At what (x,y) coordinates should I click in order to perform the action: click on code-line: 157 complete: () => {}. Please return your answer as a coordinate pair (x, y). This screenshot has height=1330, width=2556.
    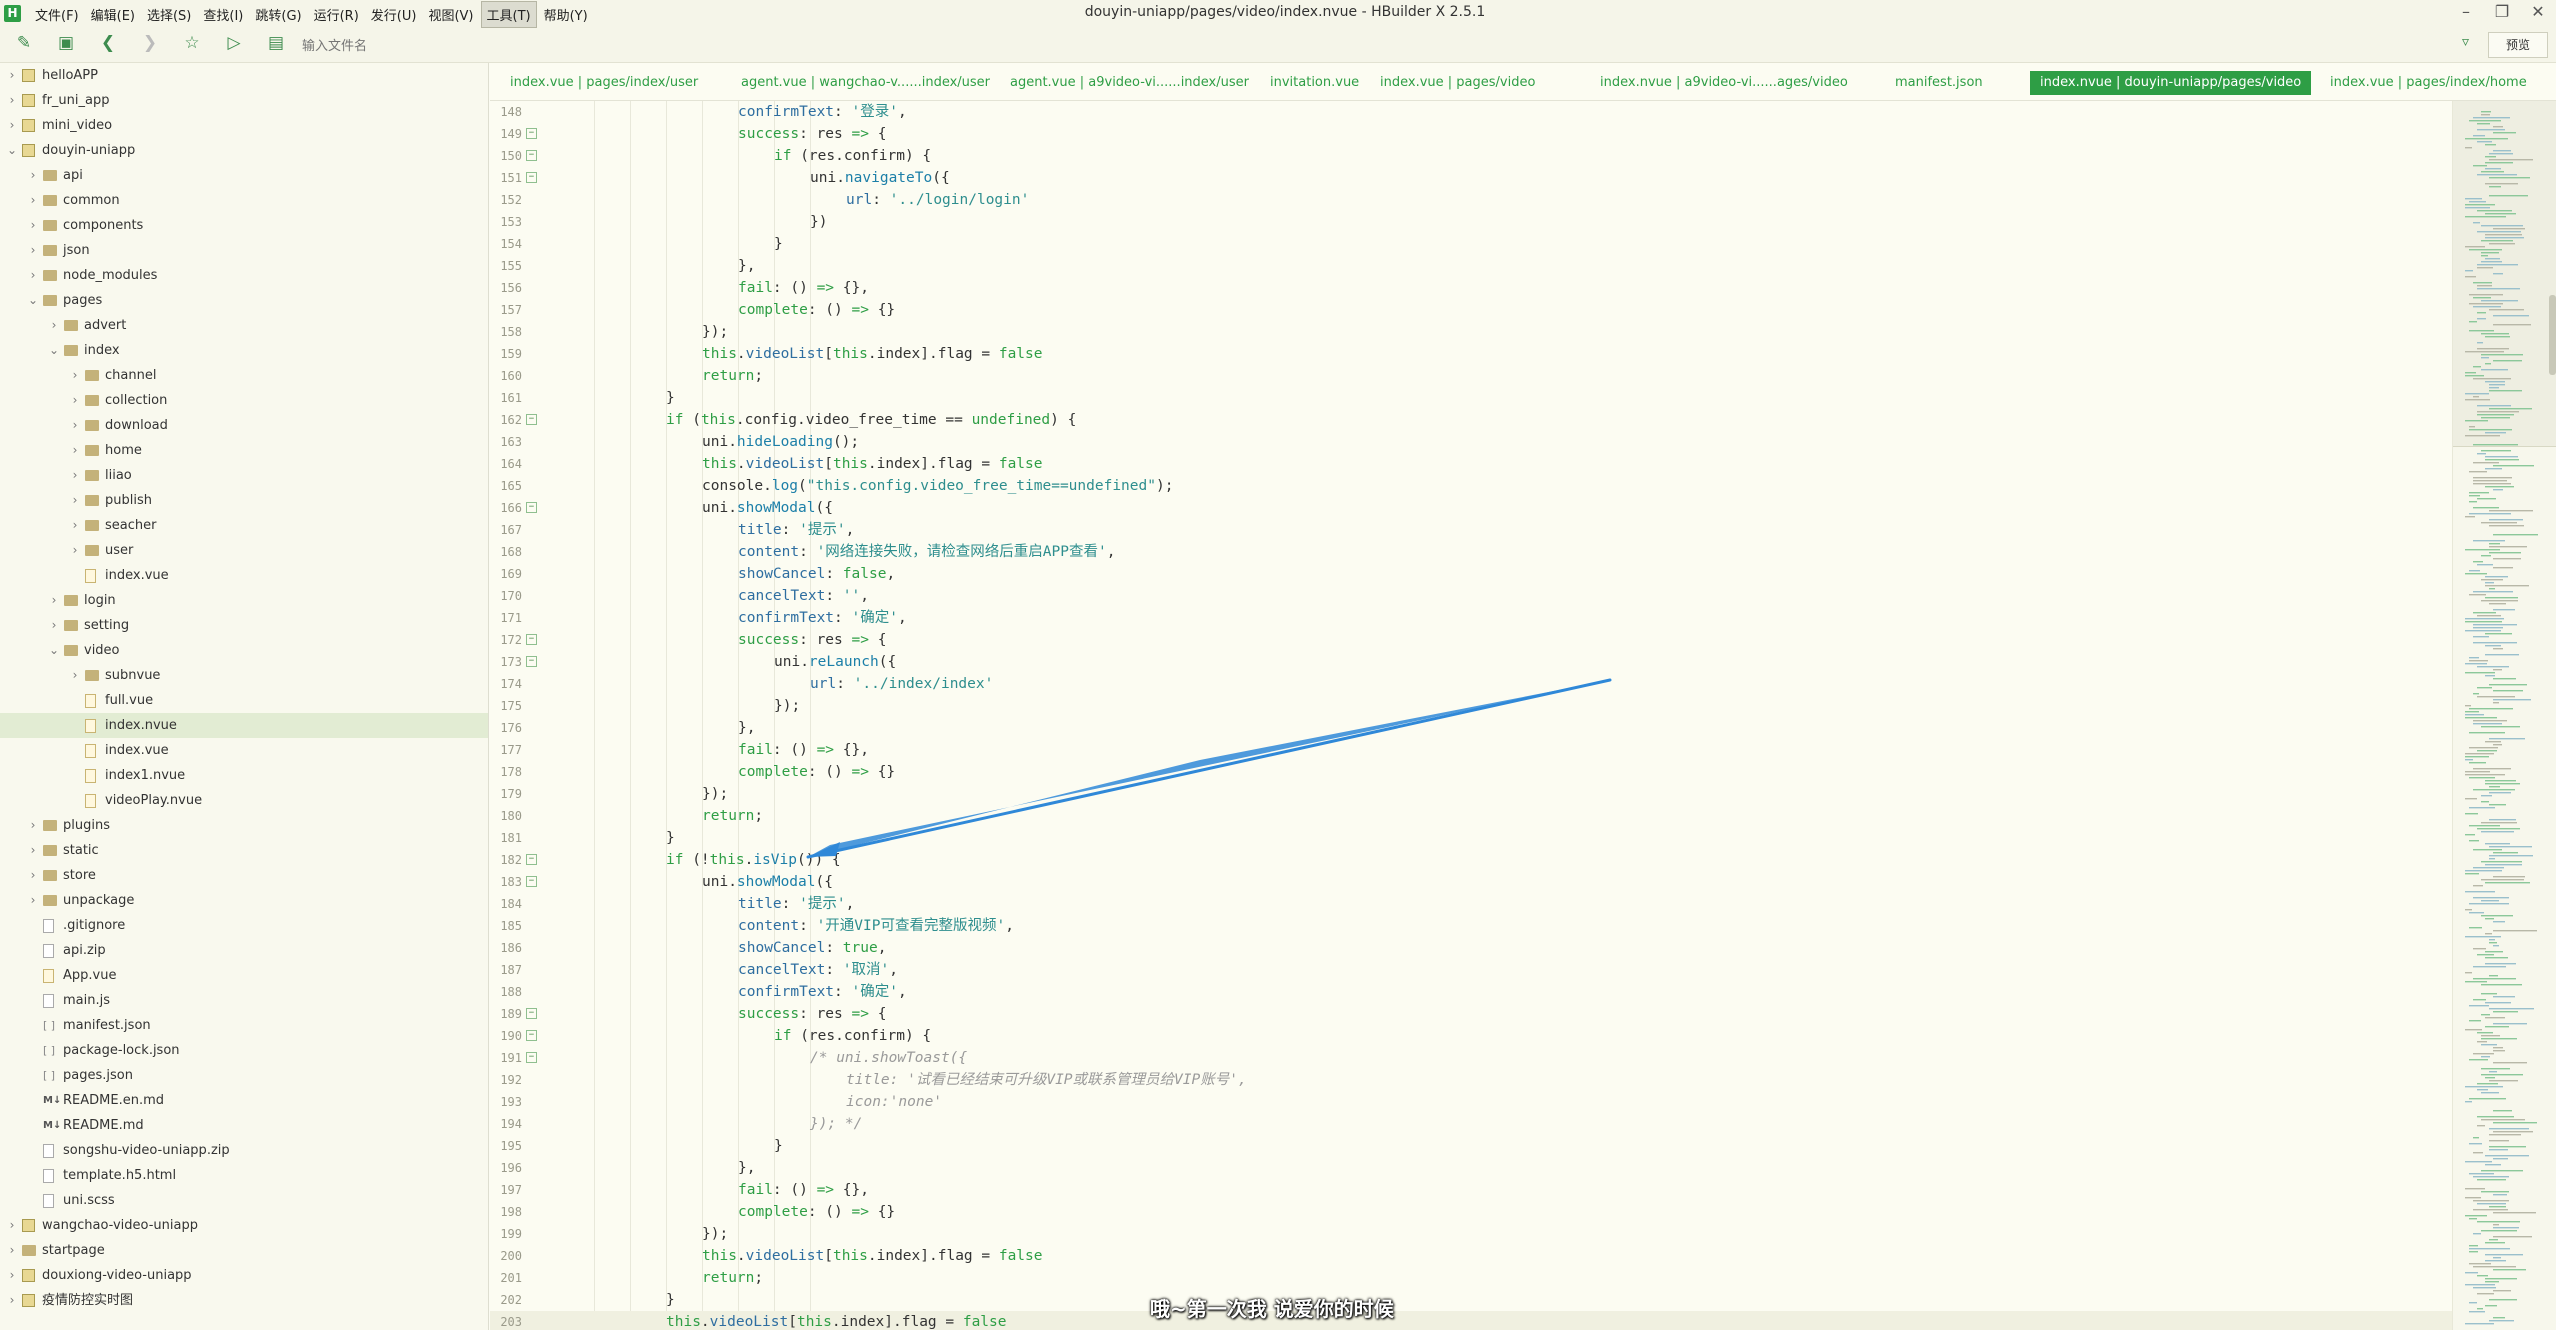
    Looking at the image, I should click on (1471, 310).